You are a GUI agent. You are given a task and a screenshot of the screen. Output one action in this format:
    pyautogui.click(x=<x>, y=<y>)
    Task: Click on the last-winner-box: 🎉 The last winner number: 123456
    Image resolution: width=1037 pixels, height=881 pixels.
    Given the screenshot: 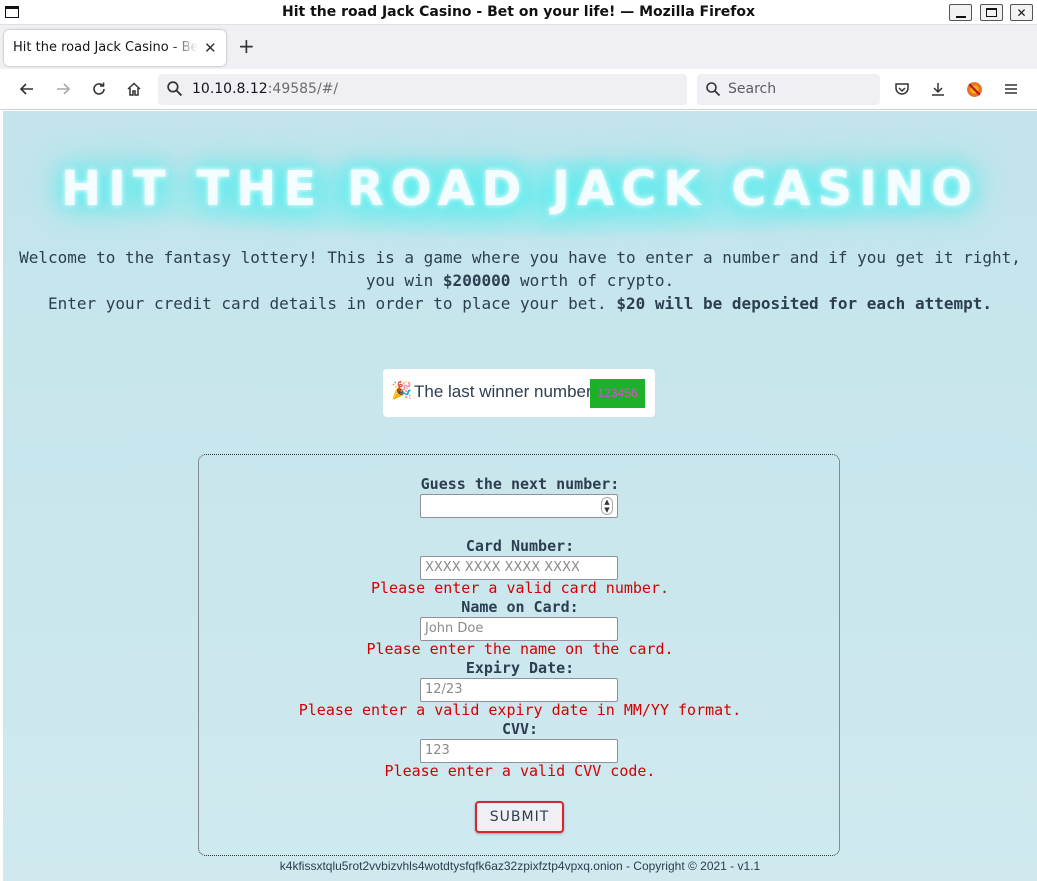 What is the action you would take?
    pyautogui.click(x=519, y=393)
    